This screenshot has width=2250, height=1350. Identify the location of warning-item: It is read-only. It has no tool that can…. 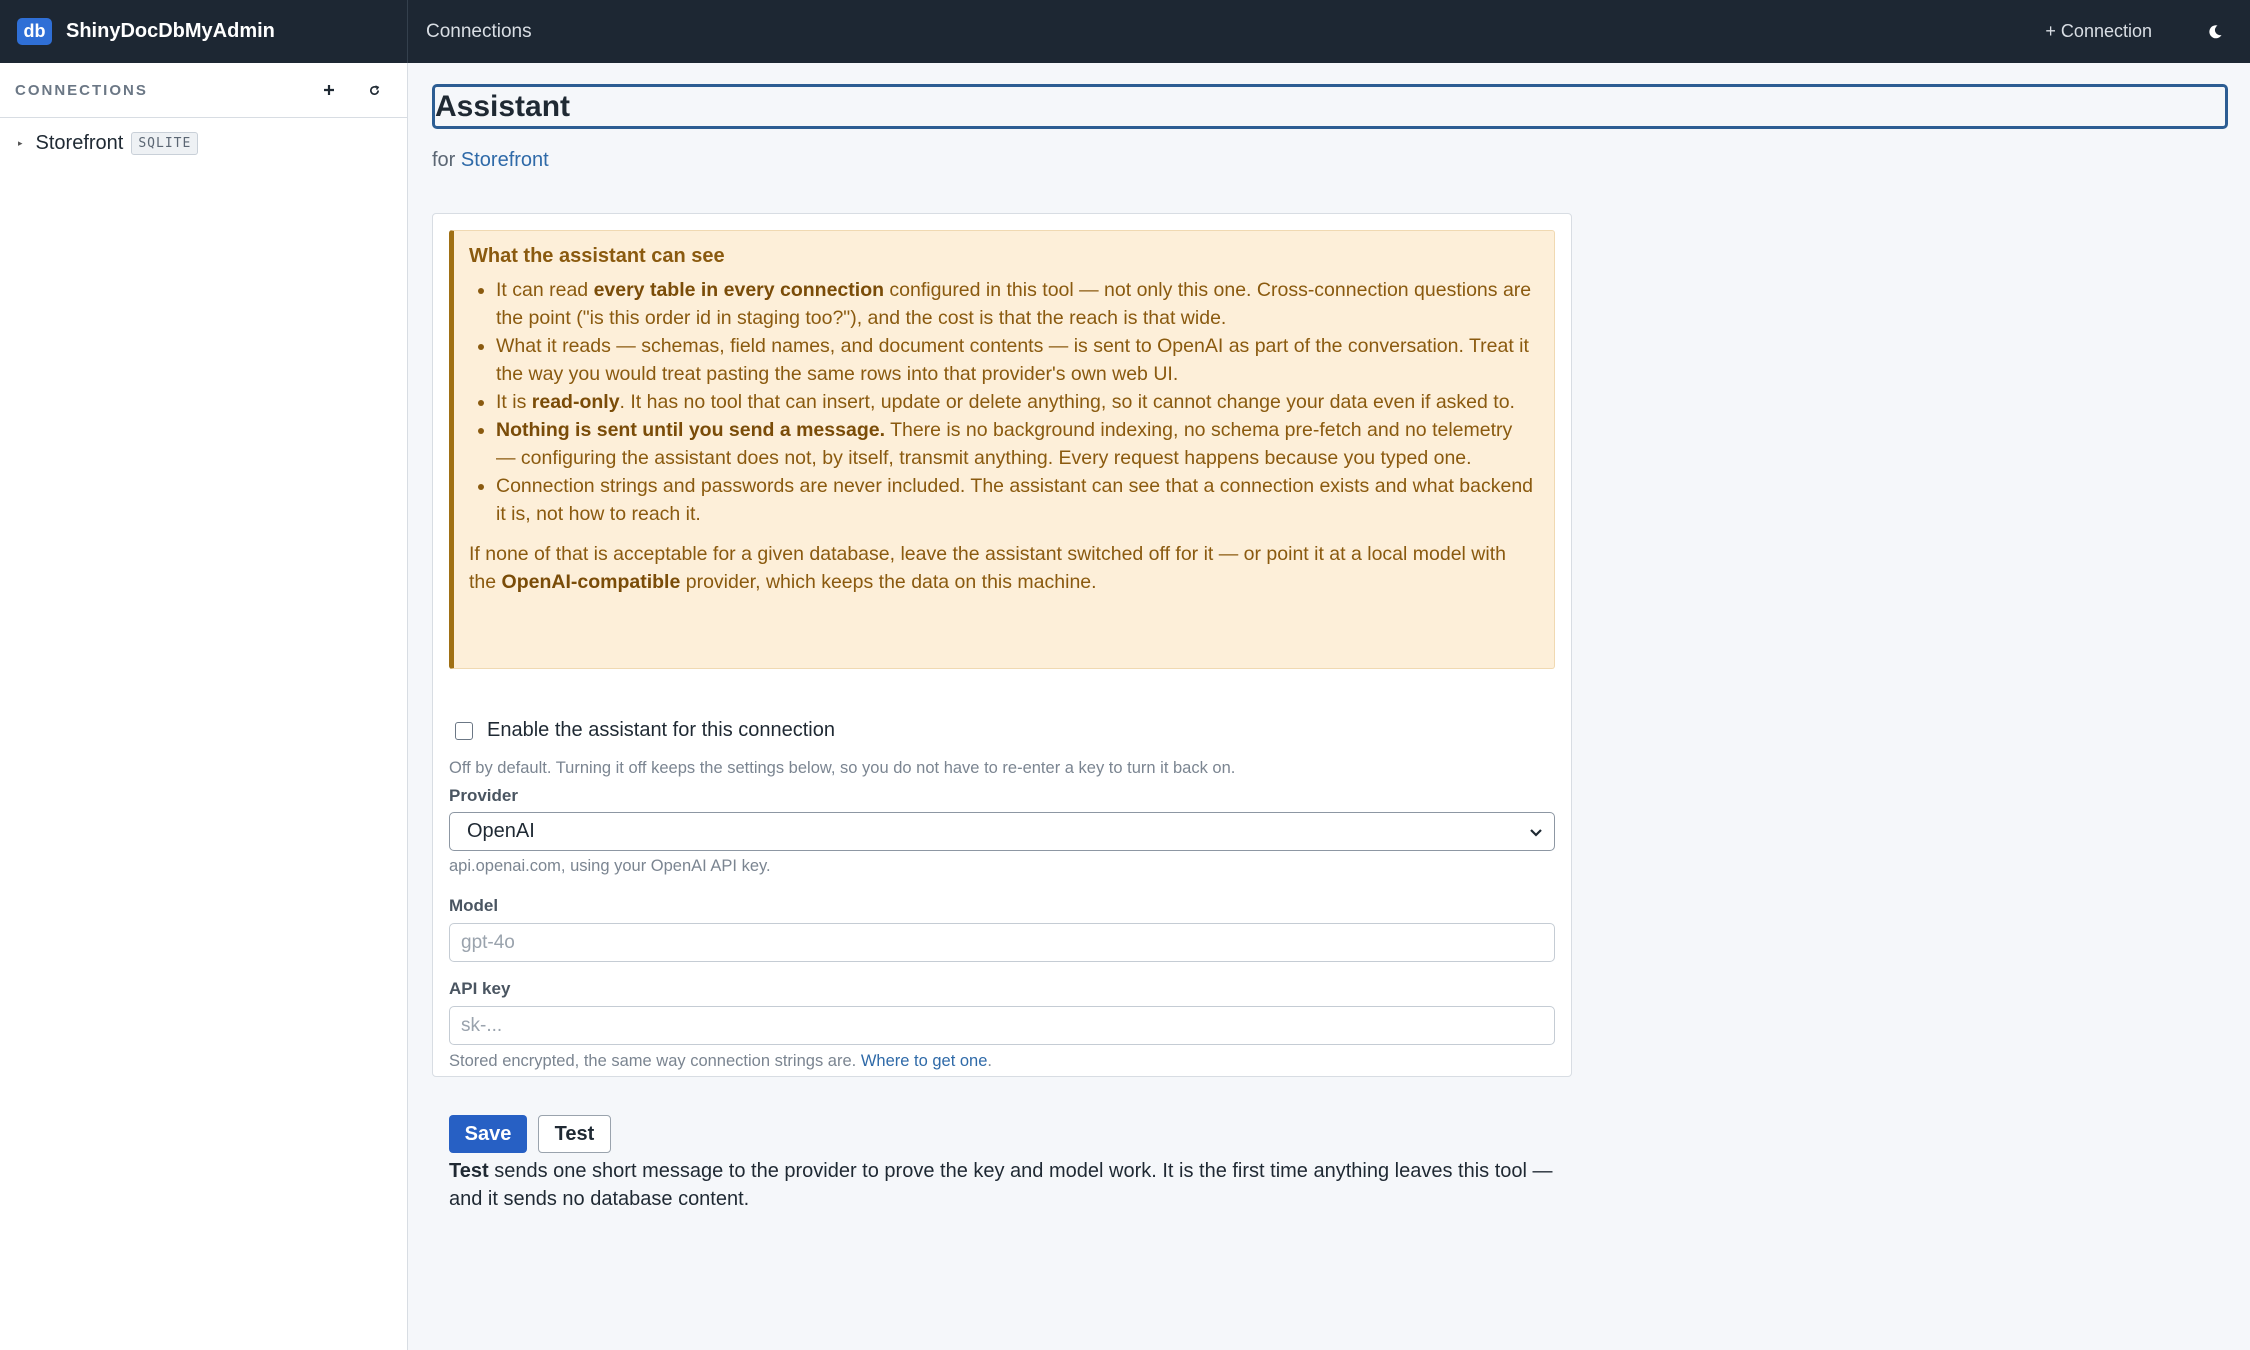
(1015, 402).